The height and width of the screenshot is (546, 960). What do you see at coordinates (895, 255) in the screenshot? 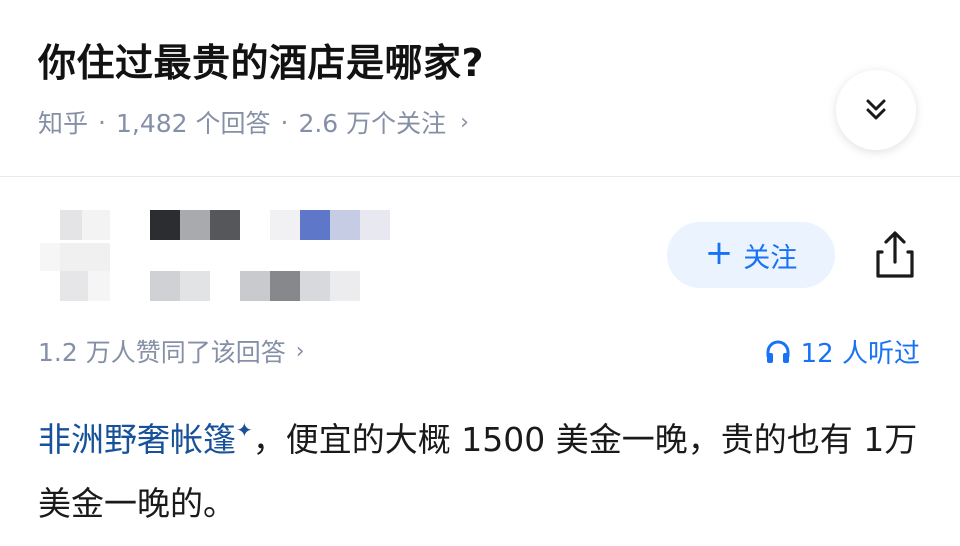
I see `share-icon` at bounding box center [895, 255].